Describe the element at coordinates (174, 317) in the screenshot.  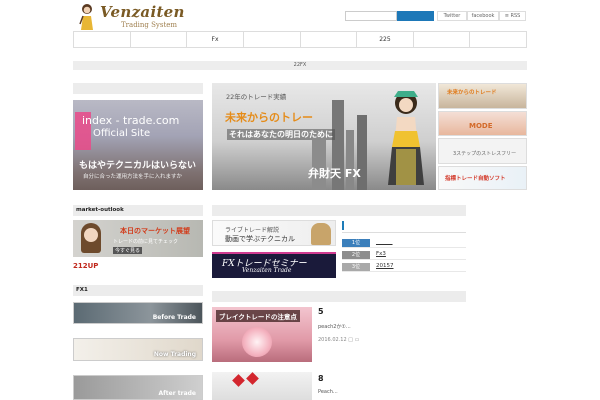
I see `before-trade-label: Before Trade` at that location.